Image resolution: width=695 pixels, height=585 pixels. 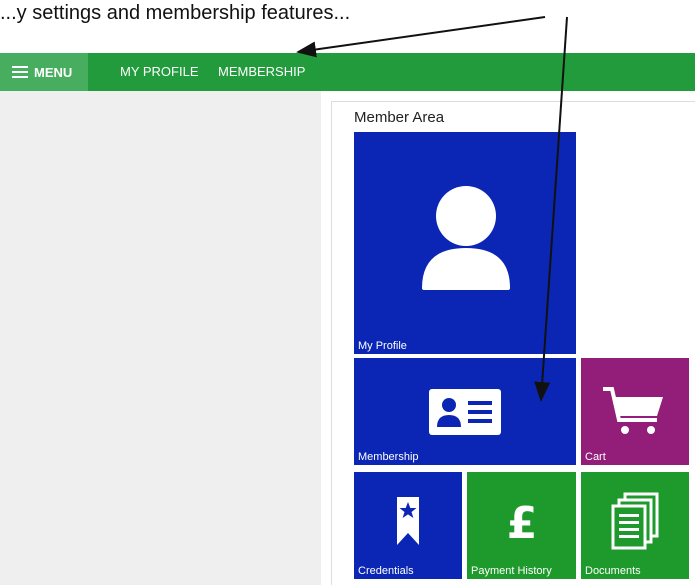 I want to click on tile-documents: Documents, so click(x=635, y=525).